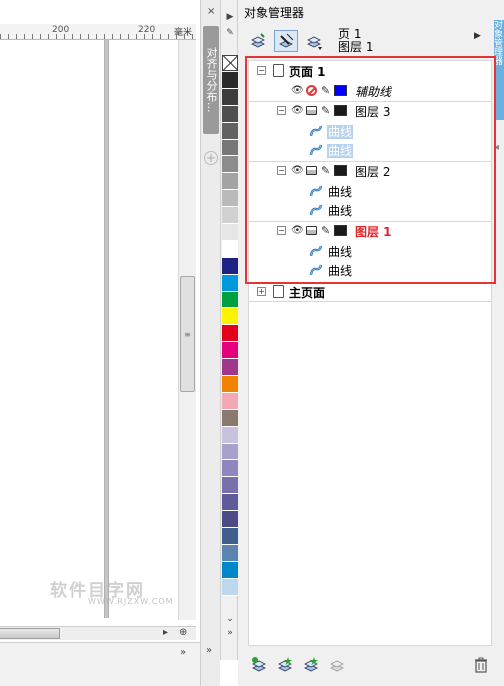 Image resolution: width=504 pixels, height=686 pixels. I want to click on color-palette: ▶ ✎ ⌄ », so click(229, 330).